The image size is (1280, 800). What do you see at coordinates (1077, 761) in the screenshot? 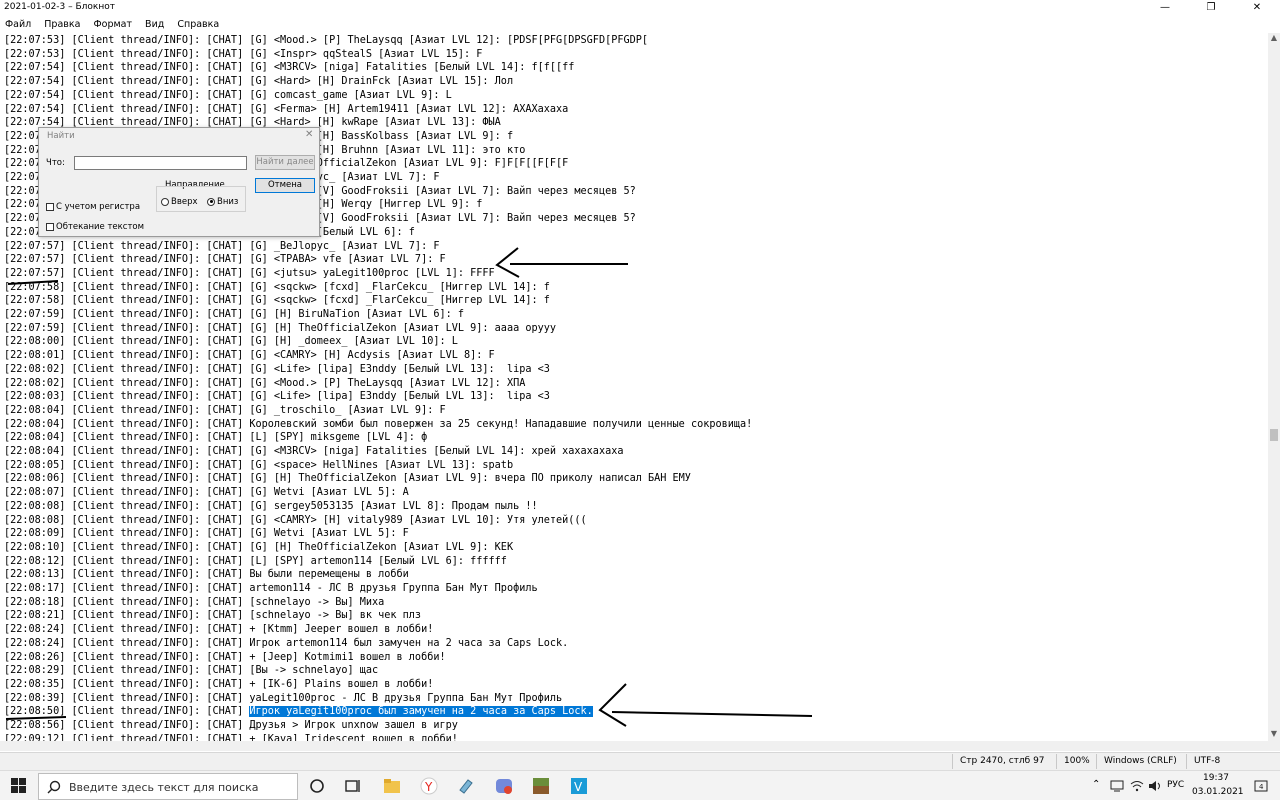
I see `zoom-level: 100%` at bounding box center [1077, 761].